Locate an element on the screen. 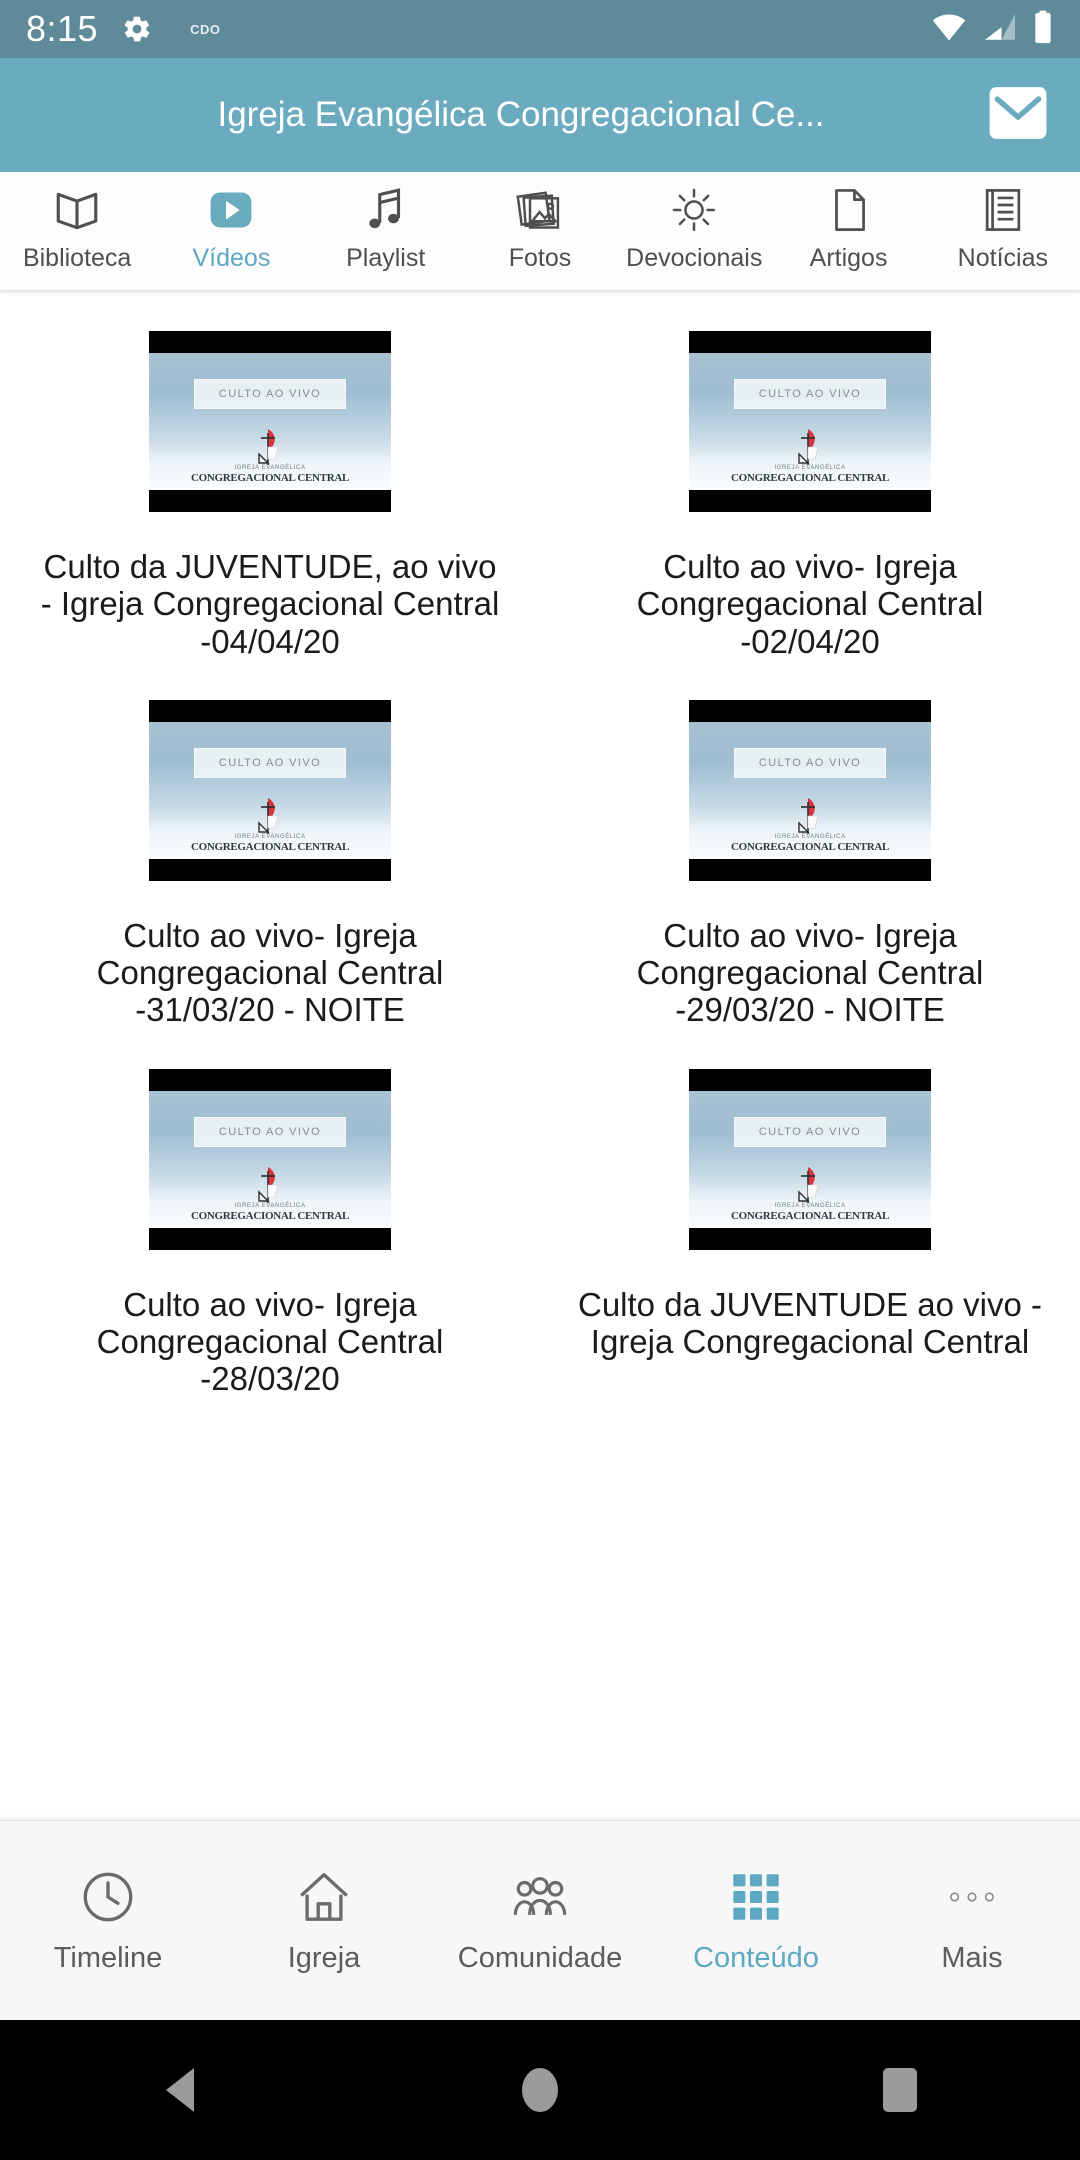 The height and width of the screenshot is (2160, 1080). nav-item-comunidade: Comunidade is located at coordinates (540, 1920).